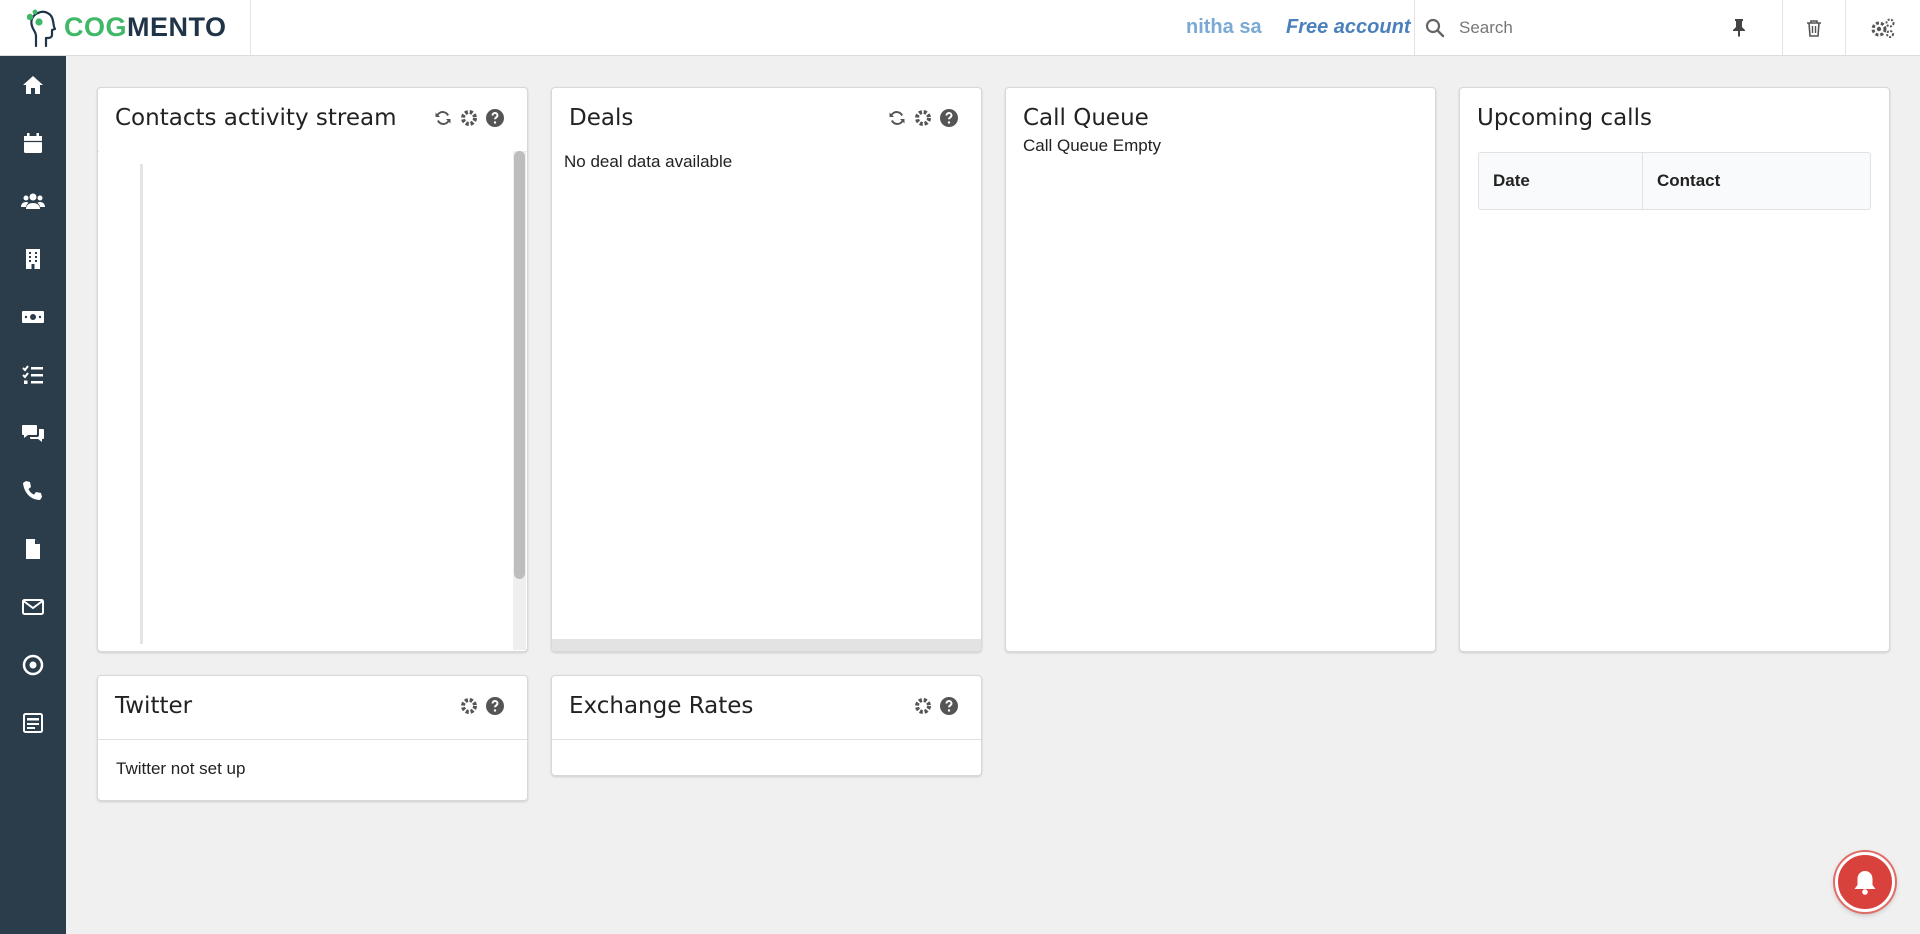  I want to click on sidebar-item-cases, so click(33, 433).